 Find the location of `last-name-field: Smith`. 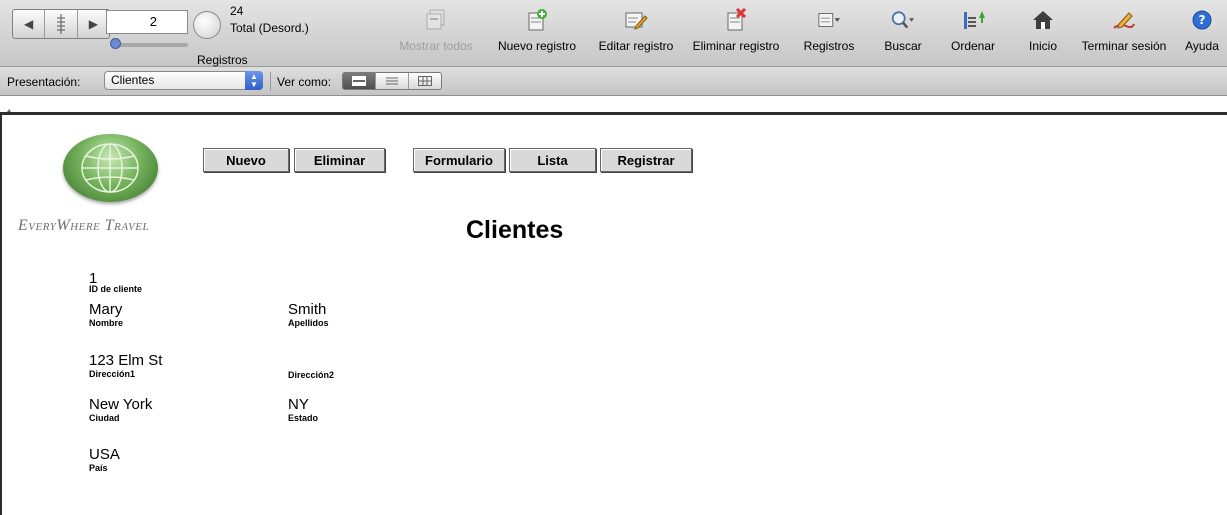

last-name-field: Smith is located at coordinates (307, 309).